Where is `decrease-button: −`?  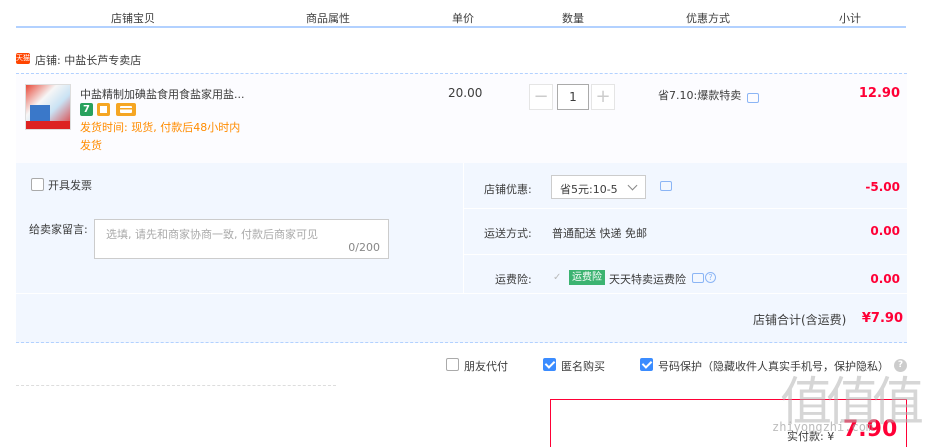
decrease-button: − is located at coordinates (541, 97).